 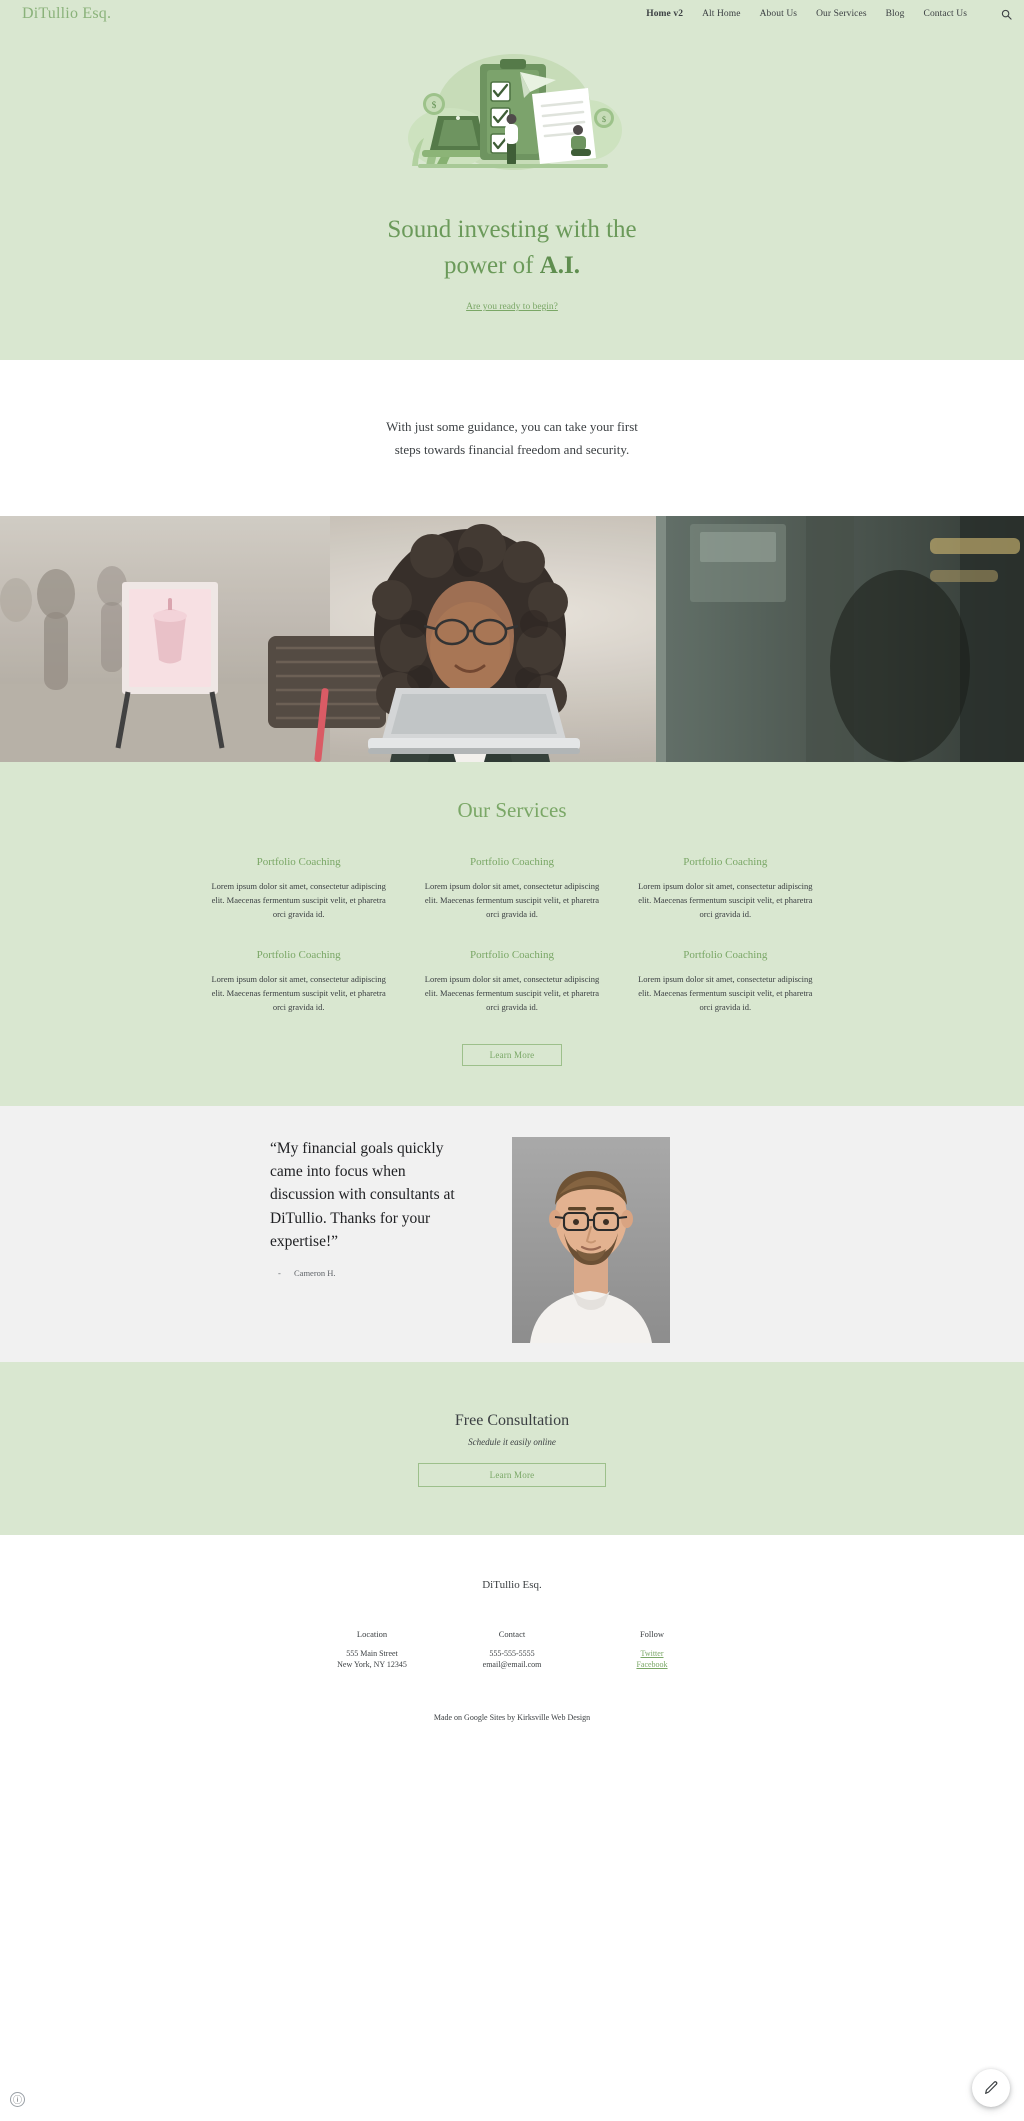 I want to click on nav-item-about-us: About Us, so click(x=778, y=14).